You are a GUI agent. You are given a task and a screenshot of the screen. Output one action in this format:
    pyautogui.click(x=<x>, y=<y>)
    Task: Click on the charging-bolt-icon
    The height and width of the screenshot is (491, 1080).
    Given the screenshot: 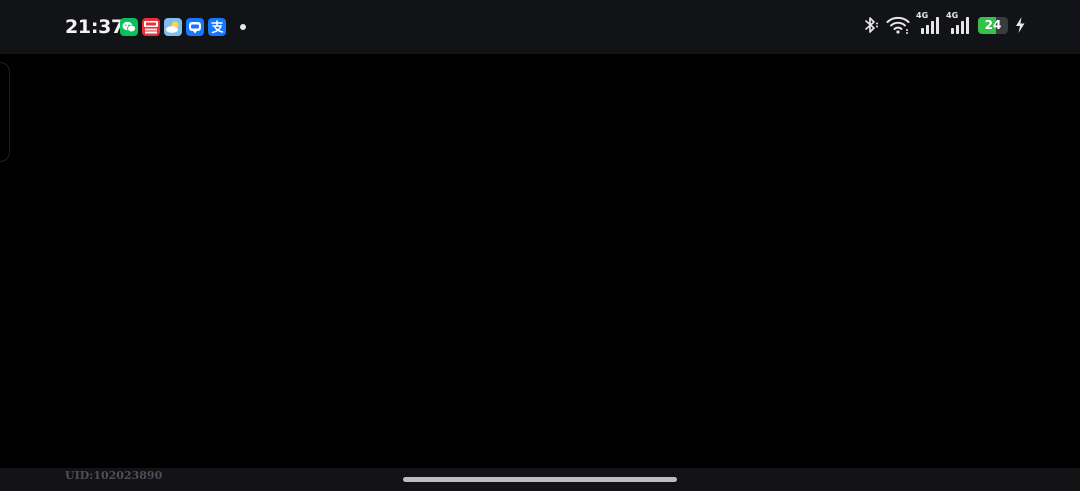 What is the action you would take?
    pyautogui.click(x=1020, y=25)
    